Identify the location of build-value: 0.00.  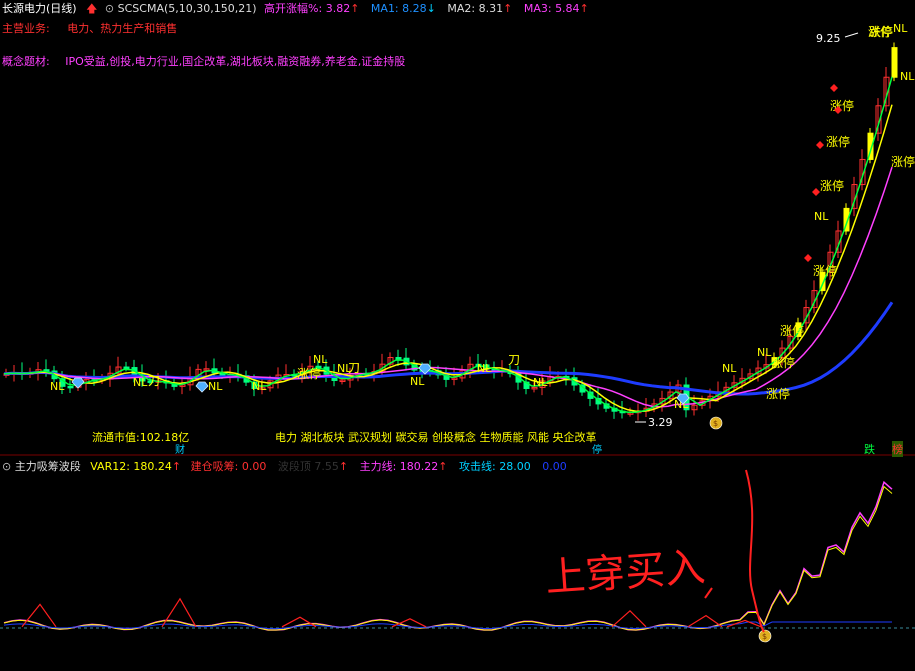
(254, 466).